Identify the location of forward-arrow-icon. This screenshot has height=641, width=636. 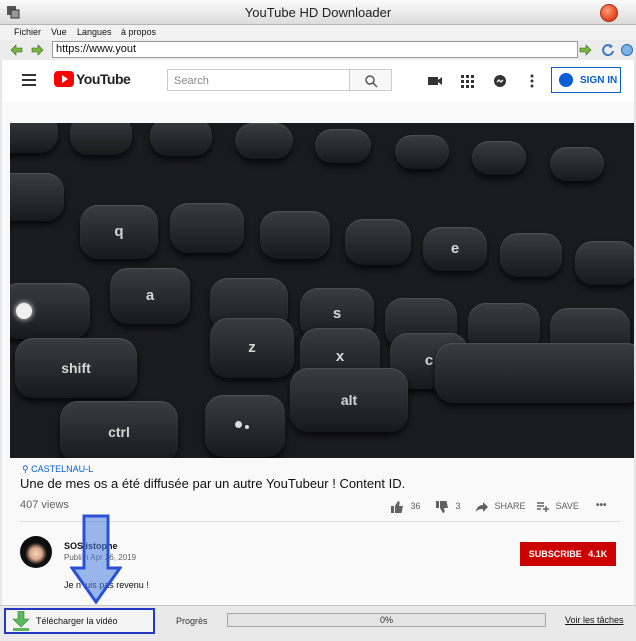
(37, 50).